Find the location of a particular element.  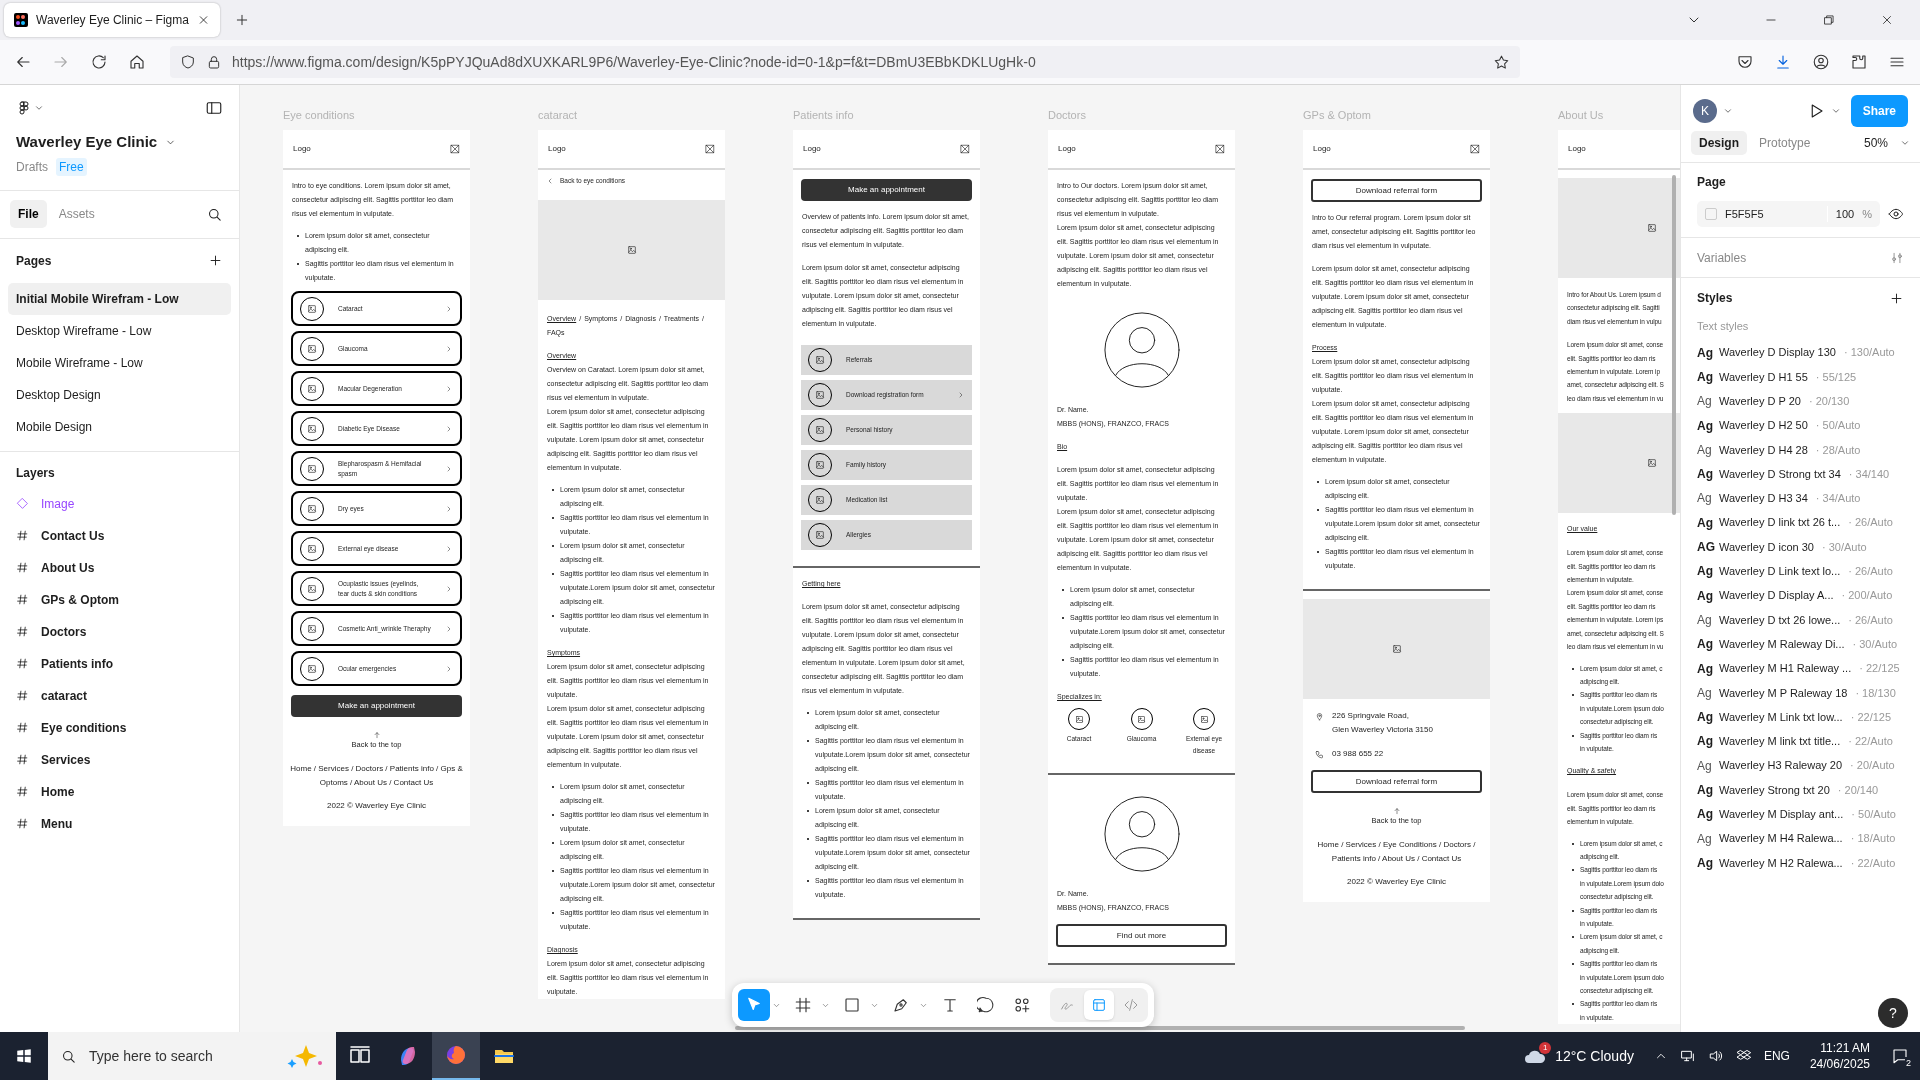

text-style-item: Ag Waverley H3 Raleway 20 · 20/Auto is located at coordinates (1800, 765).